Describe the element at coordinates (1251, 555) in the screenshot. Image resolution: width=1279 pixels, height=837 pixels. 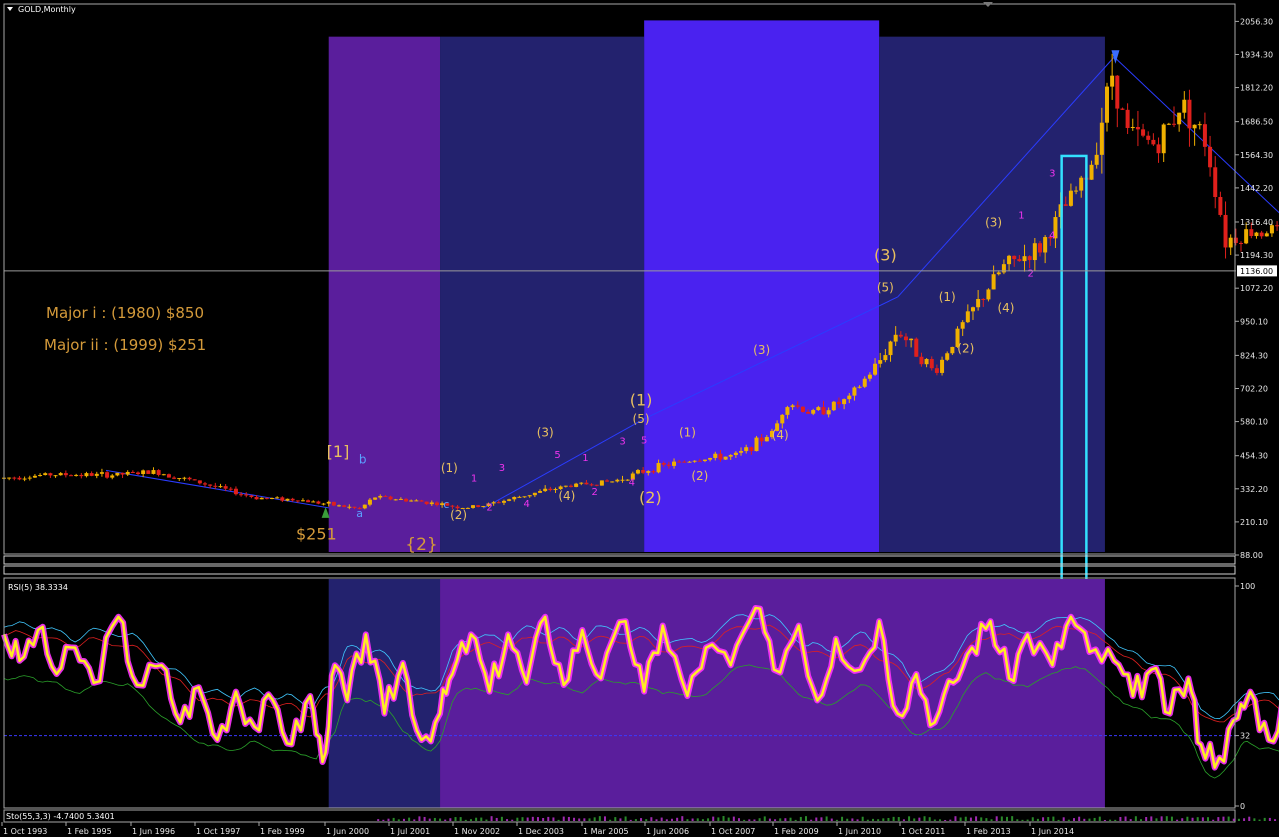
I see `price-tick-label: 88.00` at that location.